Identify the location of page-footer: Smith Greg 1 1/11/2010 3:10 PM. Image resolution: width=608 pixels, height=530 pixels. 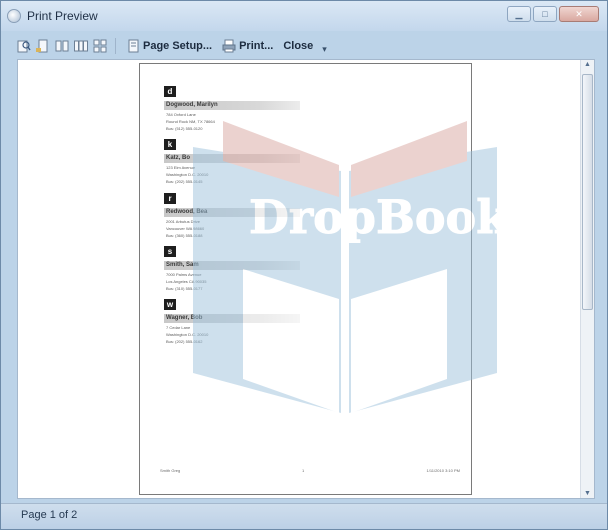
(310, 472).